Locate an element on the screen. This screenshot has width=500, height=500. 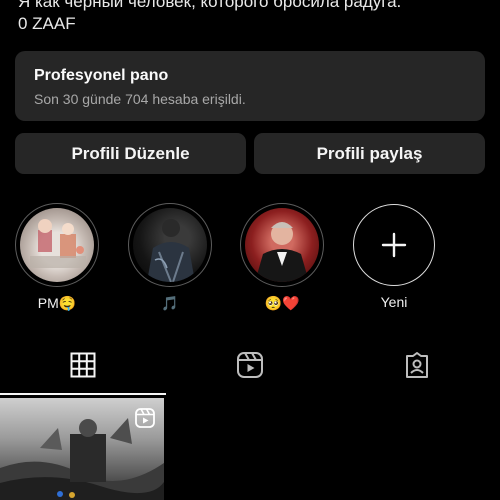
new-highlight-label: Yeni is located at coordinates (394, 302).